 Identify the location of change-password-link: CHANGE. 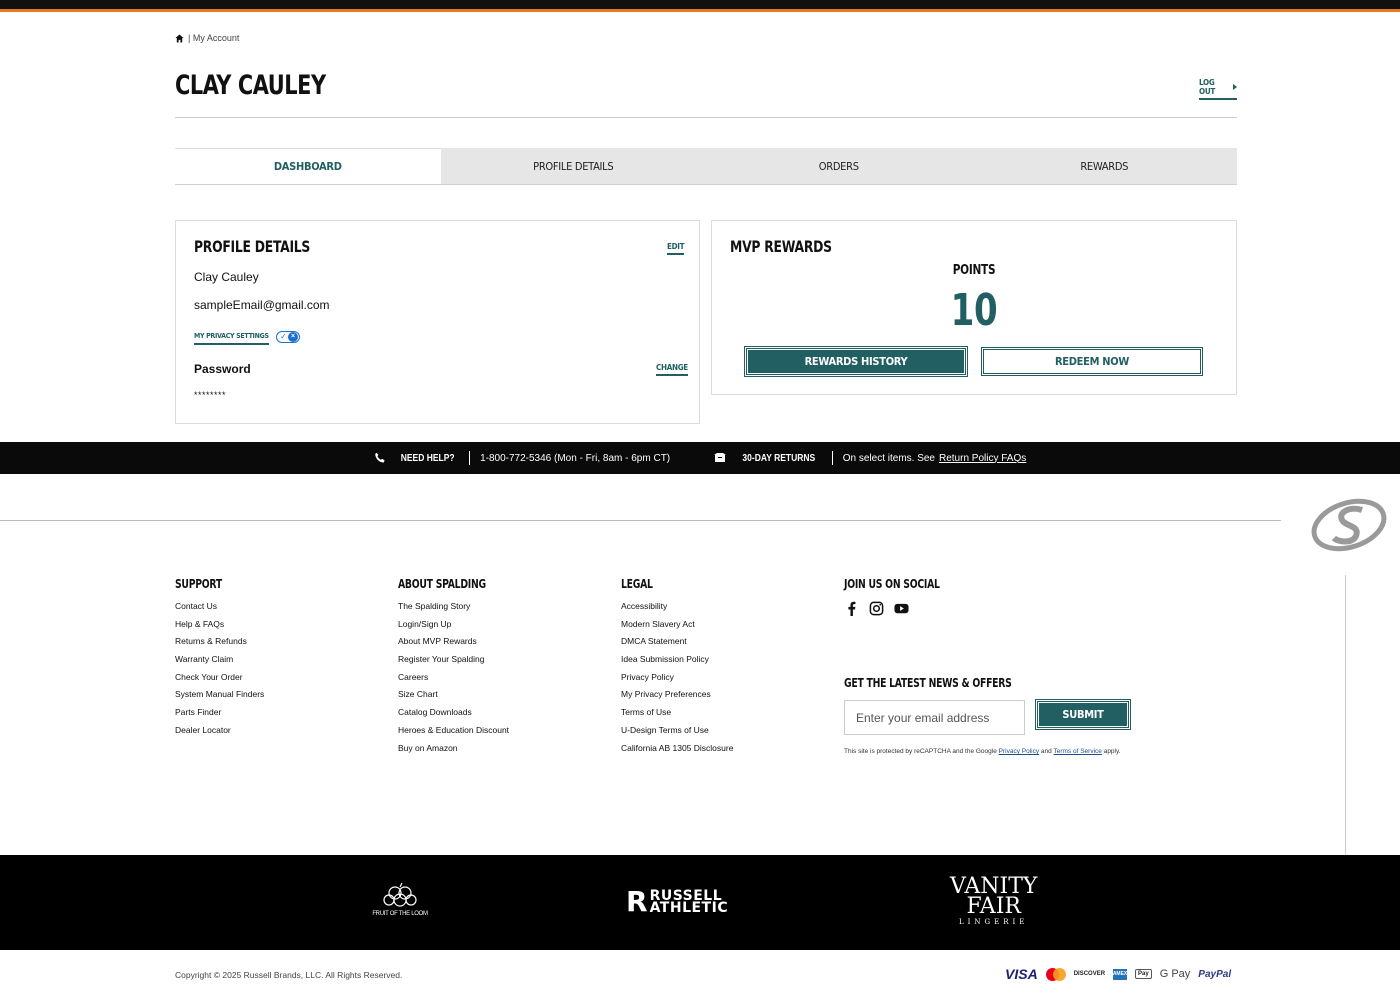
(672, 369).